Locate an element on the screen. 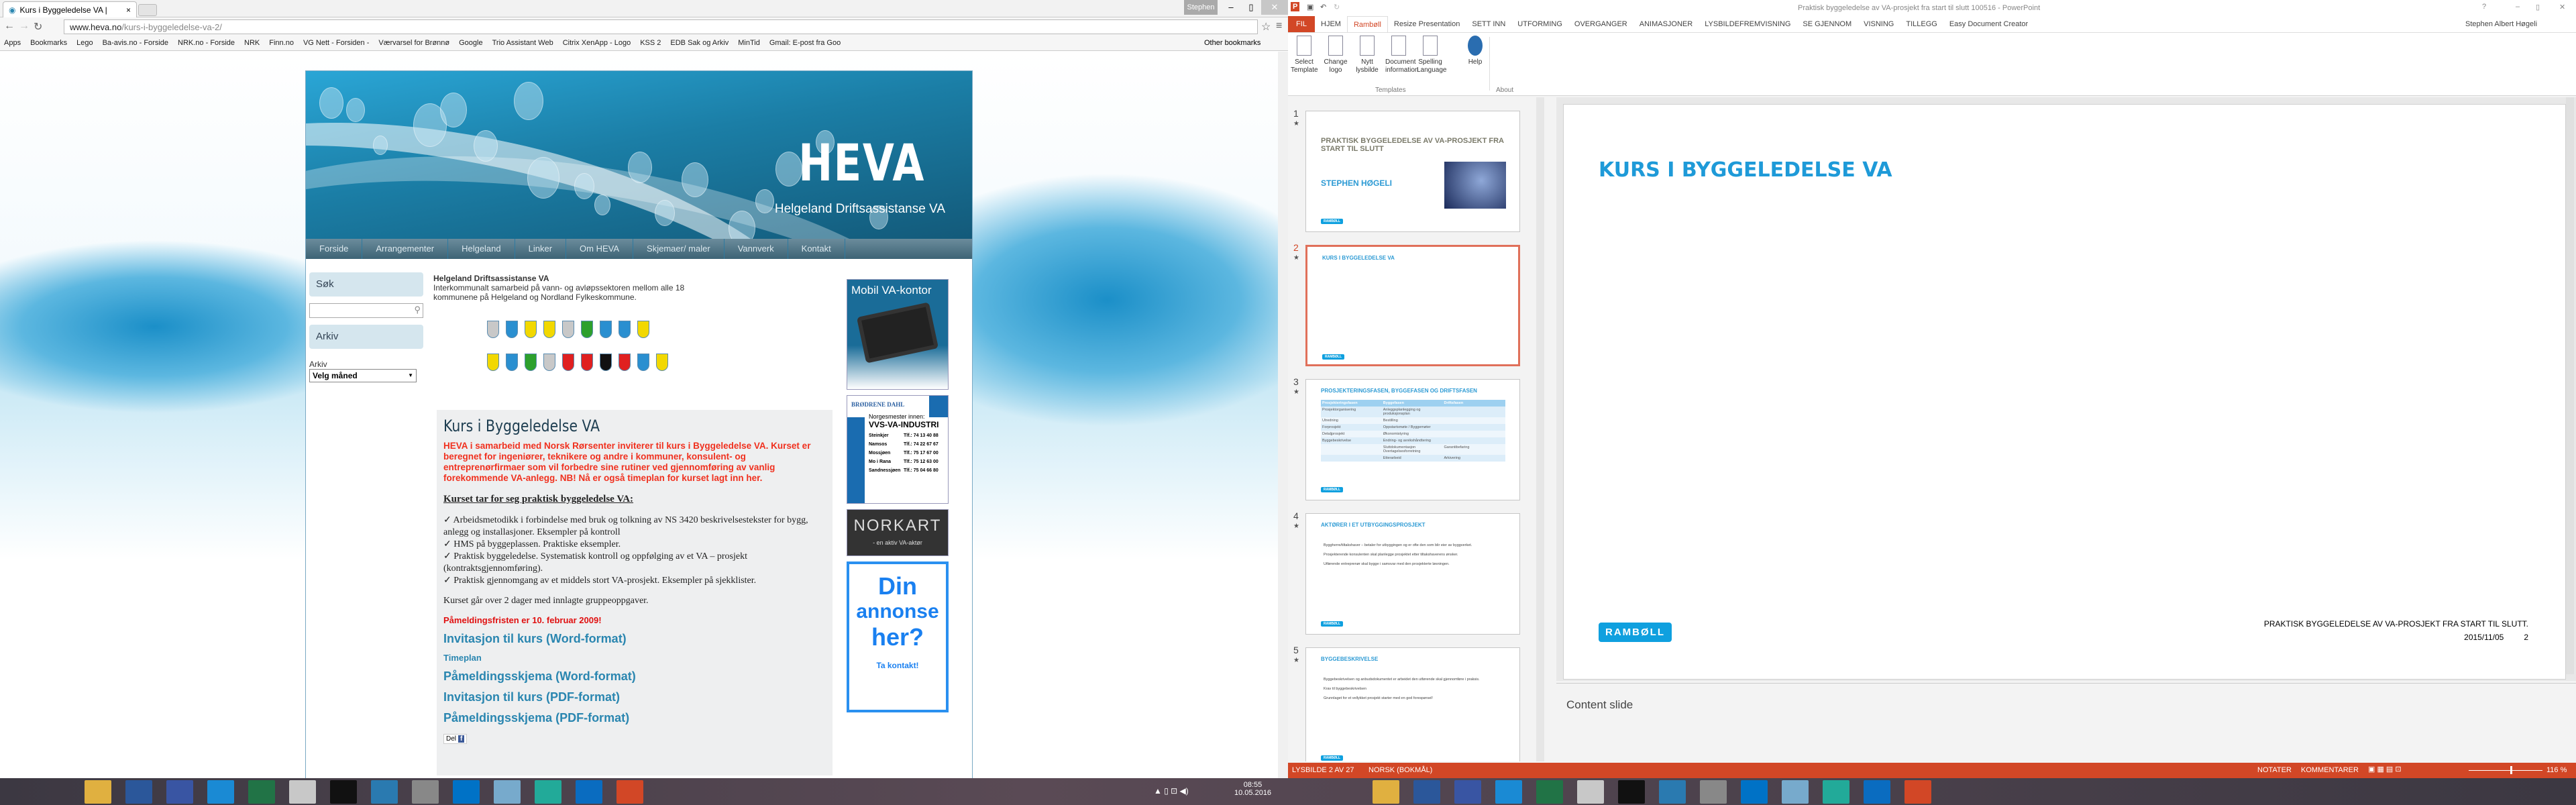 Image resolution: width=2576 pixels, height=805 pixels. dm-taskbar-icon is located at coordinates (220, 792).